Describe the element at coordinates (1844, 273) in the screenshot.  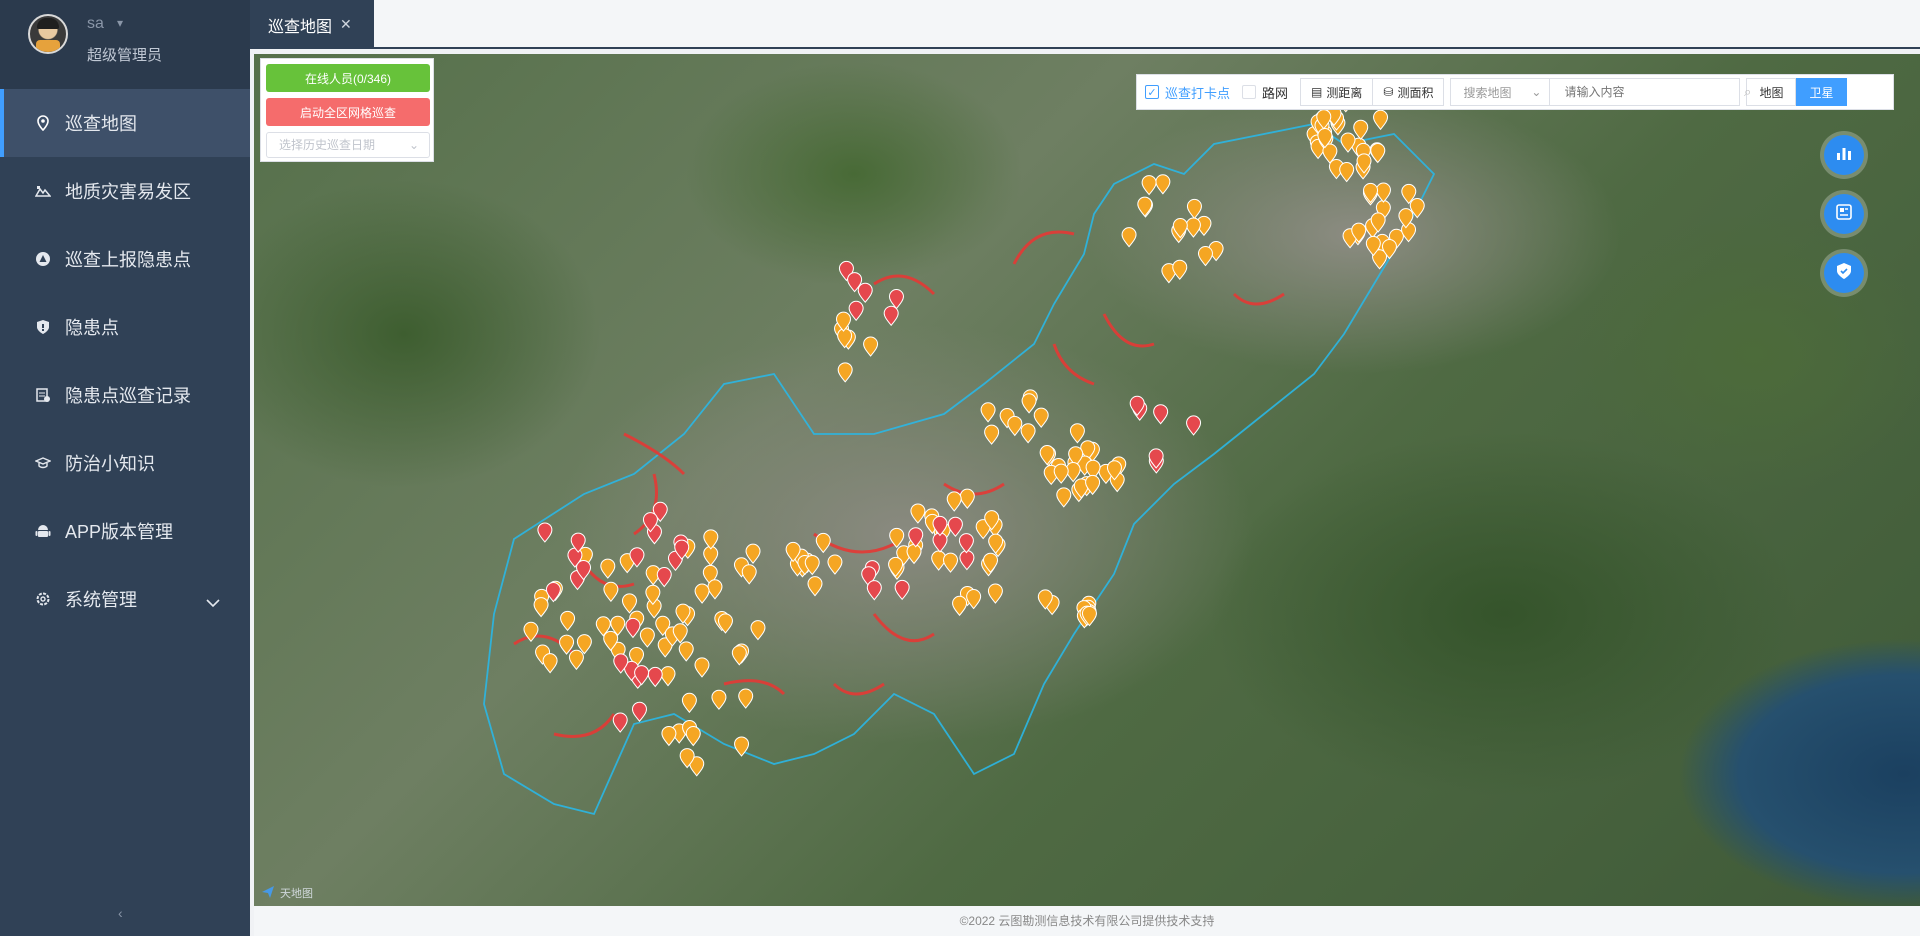
I see `security-badge-button` at that location.